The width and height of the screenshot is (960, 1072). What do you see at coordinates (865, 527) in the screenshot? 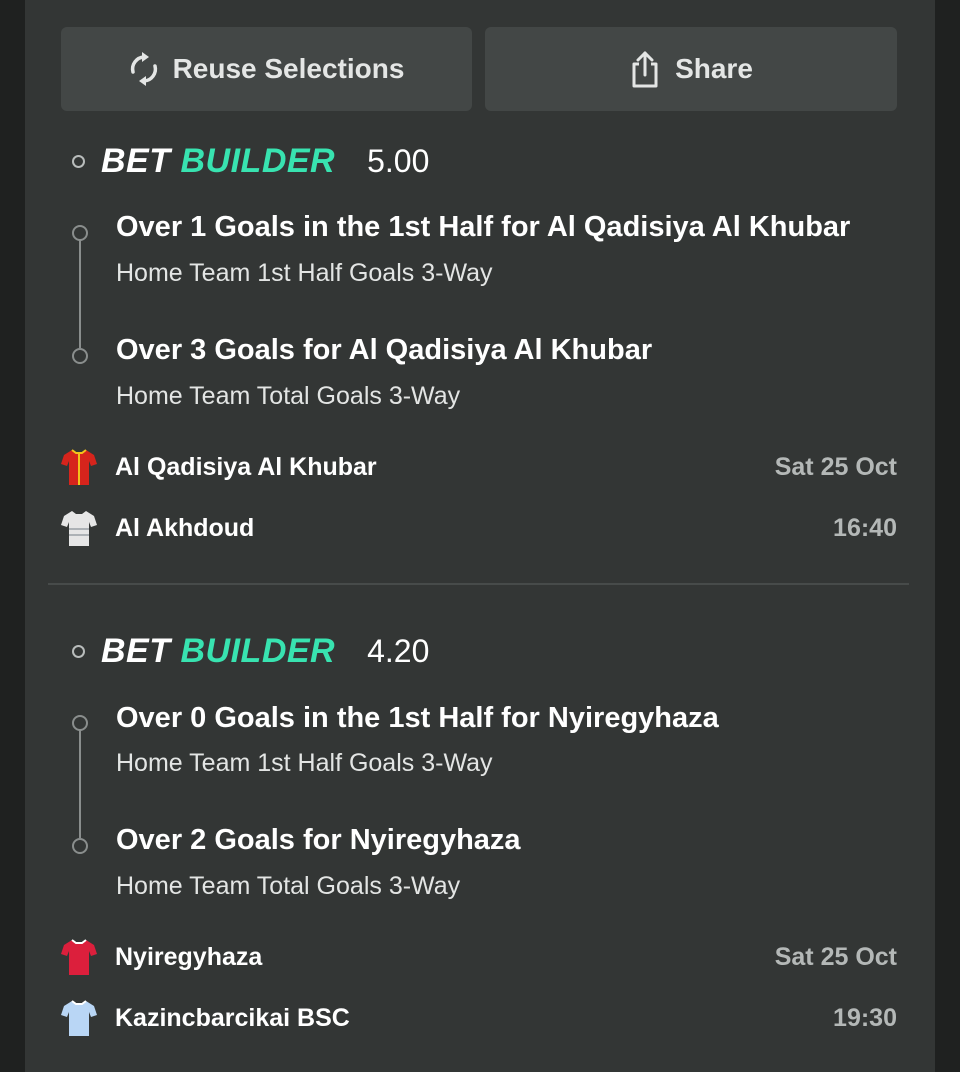
I see `match-time: 16:40` at bounding box center [865, 527].